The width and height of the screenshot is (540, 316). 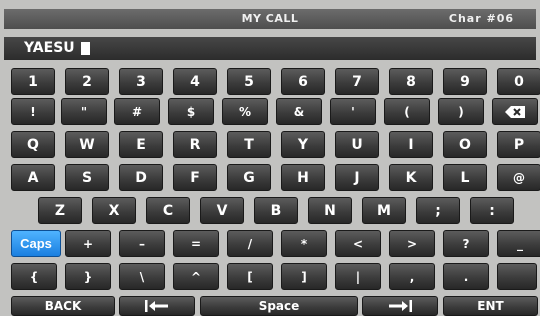 What do you see at coordinates (461, 111) in the screenshot?
I see `key-right-paren: )` at bounding box center [461, 111].